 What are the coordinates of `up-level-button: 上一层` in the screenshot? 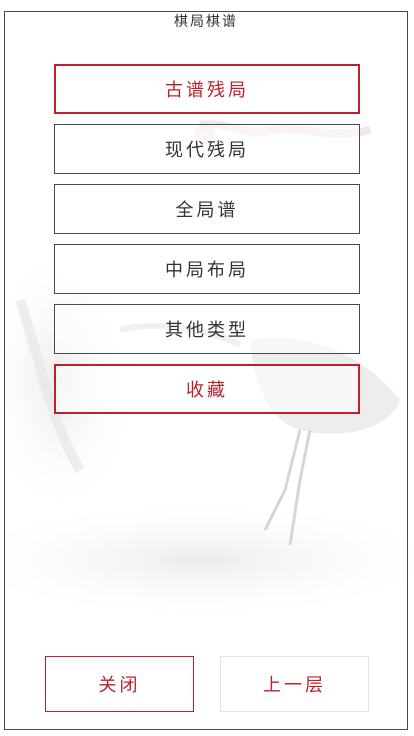 It's located at (294, 684).